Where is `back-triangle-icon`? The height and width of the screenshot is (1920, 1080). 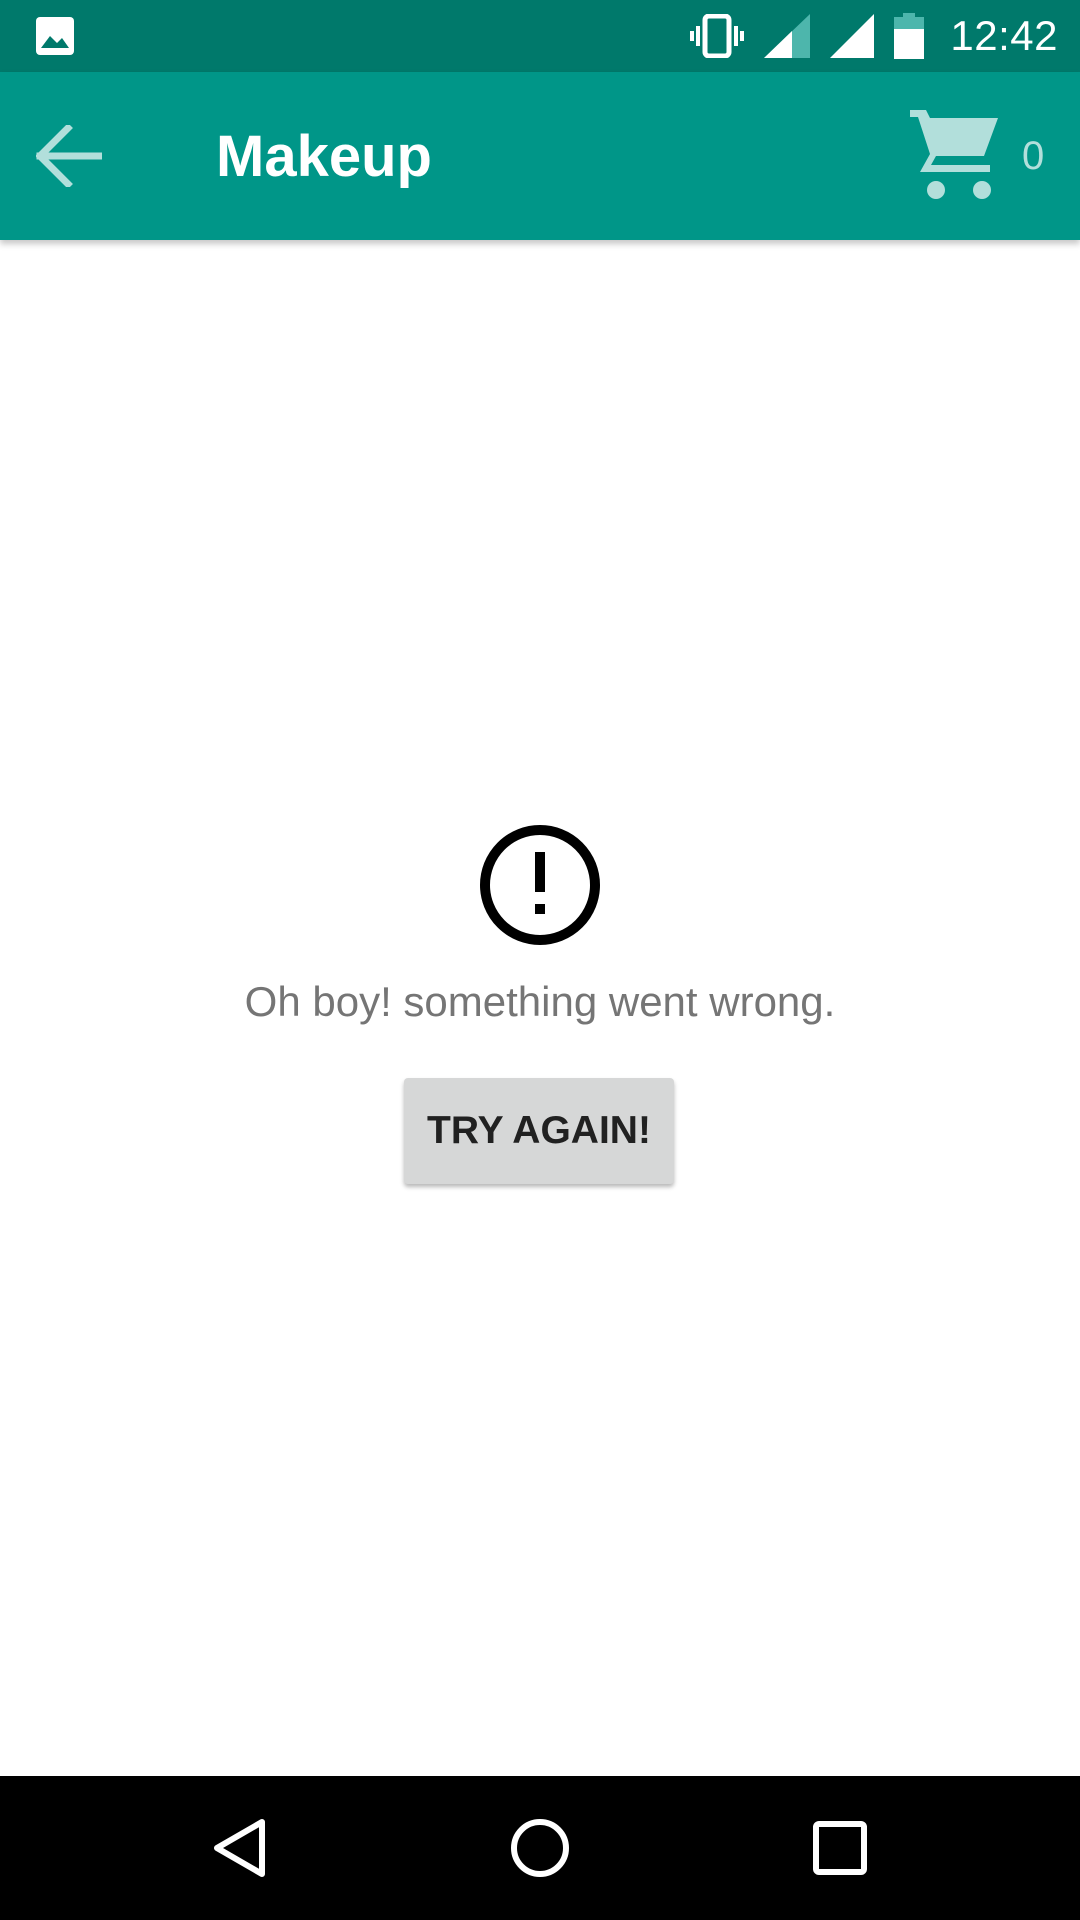
back-triangle-icon is located at coordinates (239, 1848).